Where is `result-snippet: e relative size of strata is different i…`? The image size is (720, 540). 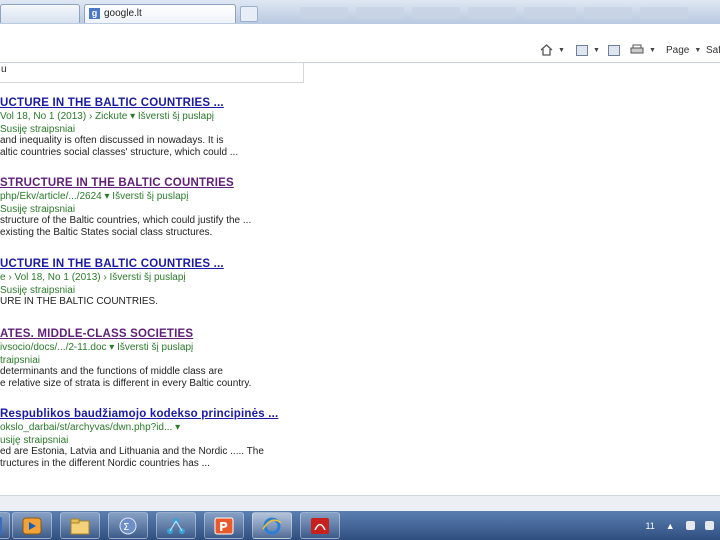
result-snippet: e relative size of strata is different i… is located at coordinates (126, 383).